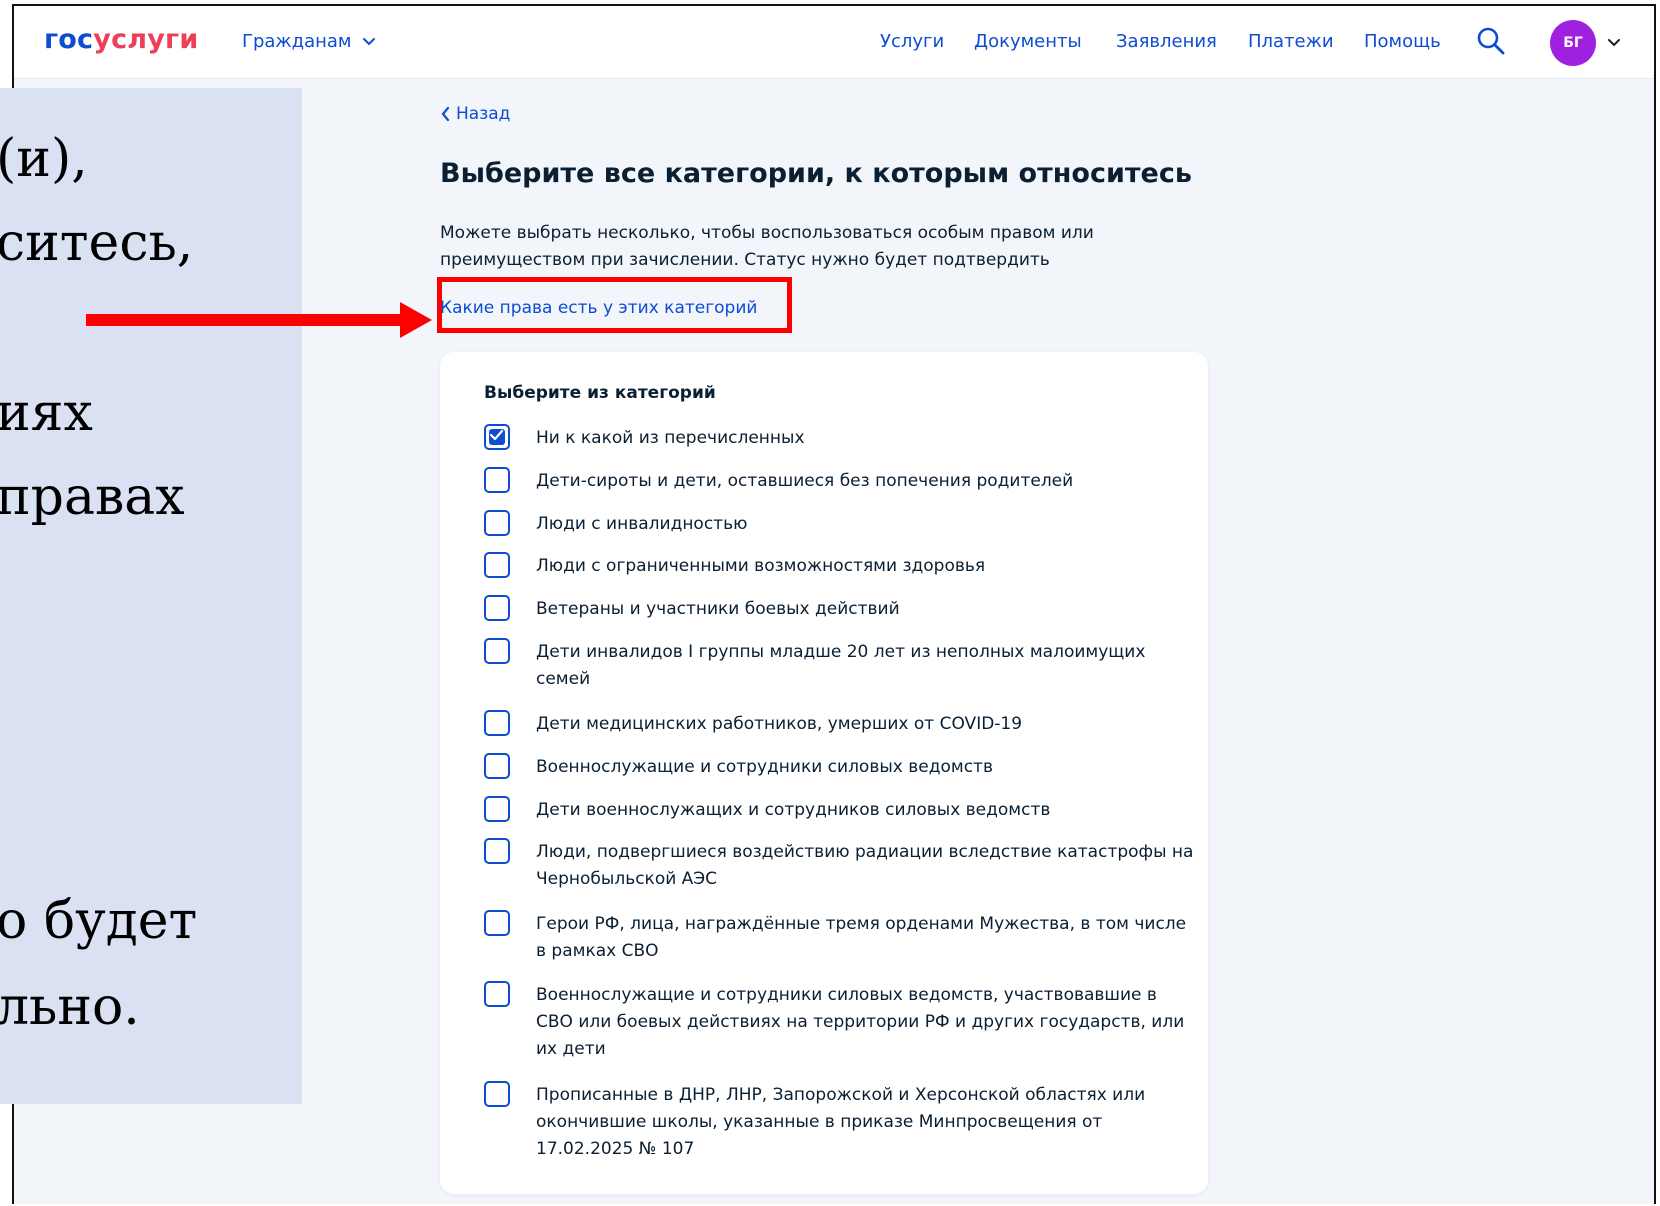 This screenshot has height=1206, width=1660. Describe the element at coordinates (912, 41) in the screenshot. I see `nav-services: Услуги` at that location.